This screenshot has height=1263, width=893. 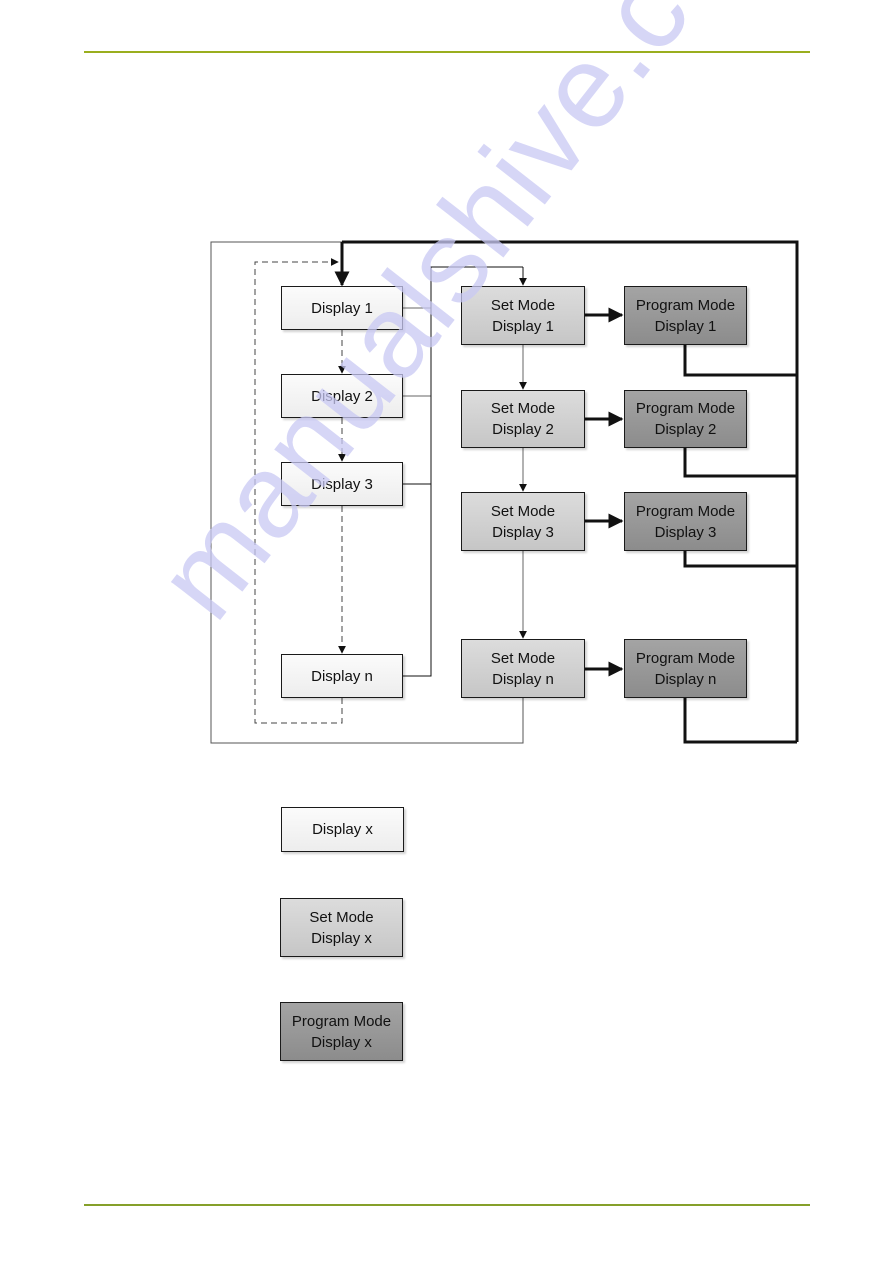 I want to click on display-2-label: Display 2, so click(x=342, y=396).